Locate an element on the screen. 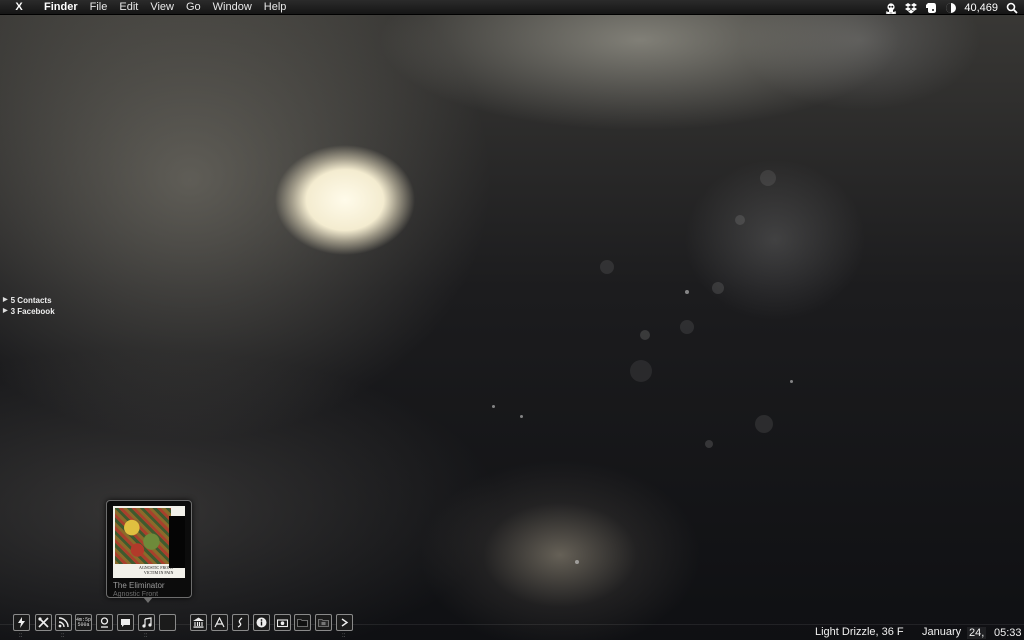 The height and width of the screenshot is (640, 1024). clock-month: January is located at coordinates (942, 632).